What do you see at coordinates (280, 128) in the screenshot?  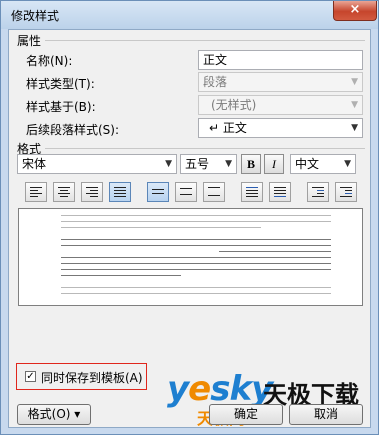 I see `next-style-select: ↵ 正文 ▼` at bounding box center [280, 128].